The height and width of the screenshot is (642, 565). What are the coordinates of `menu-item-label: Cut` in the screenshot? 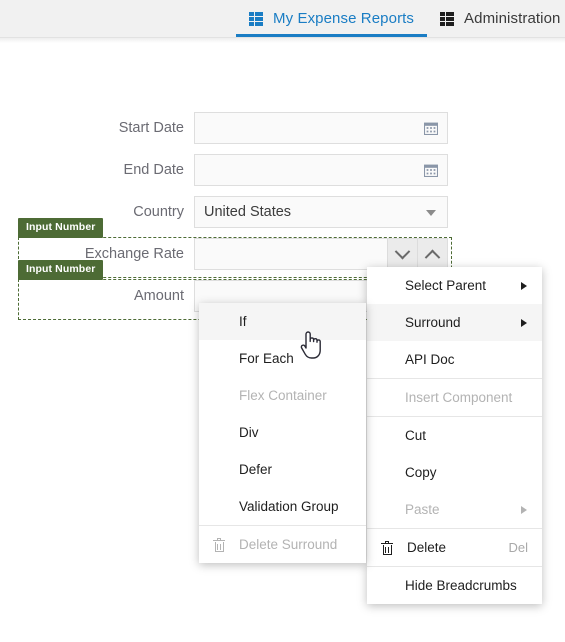 It's located at (416, 435).